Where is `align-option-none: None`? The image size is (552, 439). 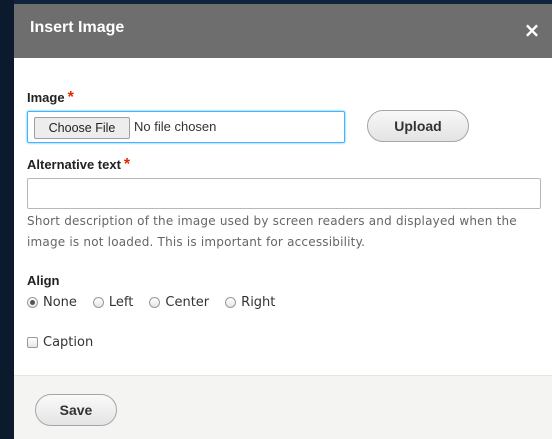
align-option-none: None is located at coordinates (52, 302).